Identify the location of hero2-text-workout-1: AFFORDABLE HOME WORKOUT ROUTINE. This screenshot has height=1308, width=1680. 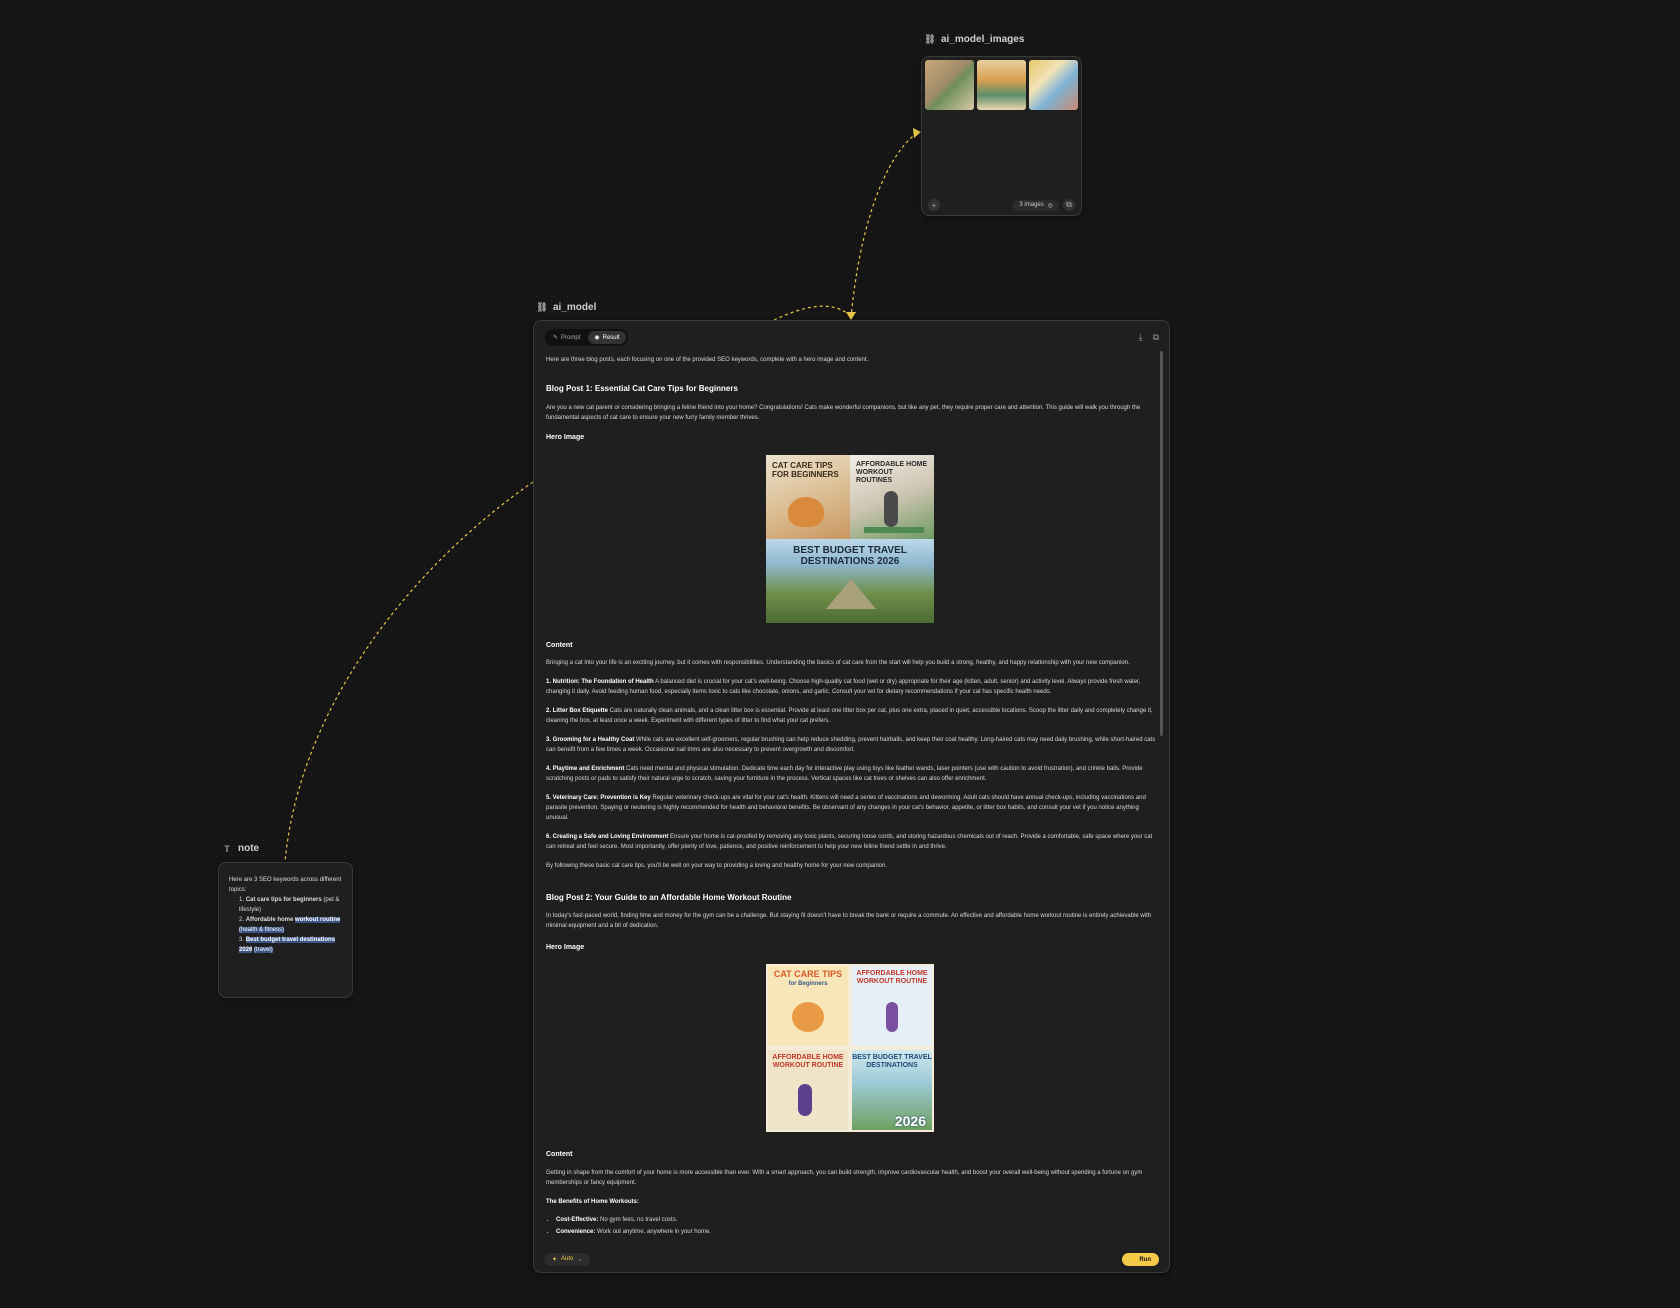
(892, 977).